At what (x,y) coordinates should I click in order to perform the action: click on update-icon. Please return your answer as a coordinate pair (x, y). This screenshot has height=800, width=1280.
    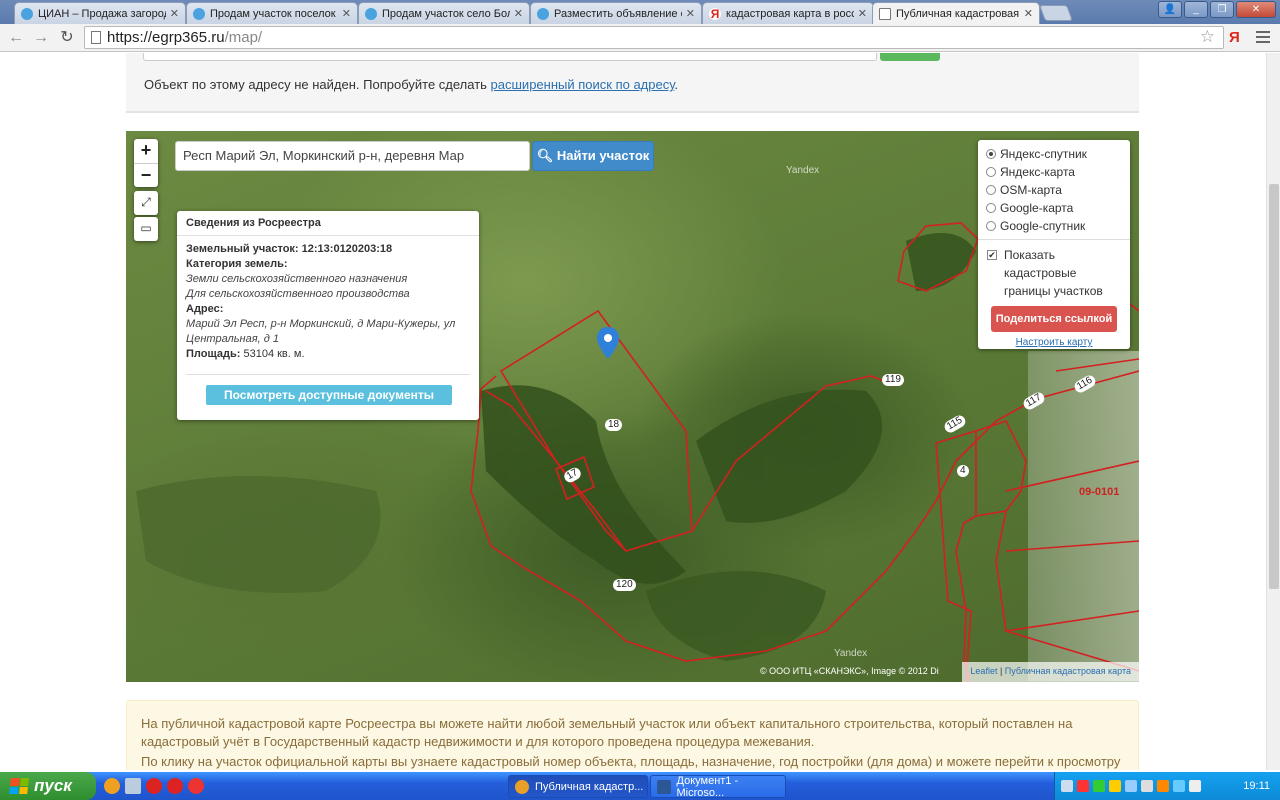
    Looking at the image, I should click on (1099, 786).